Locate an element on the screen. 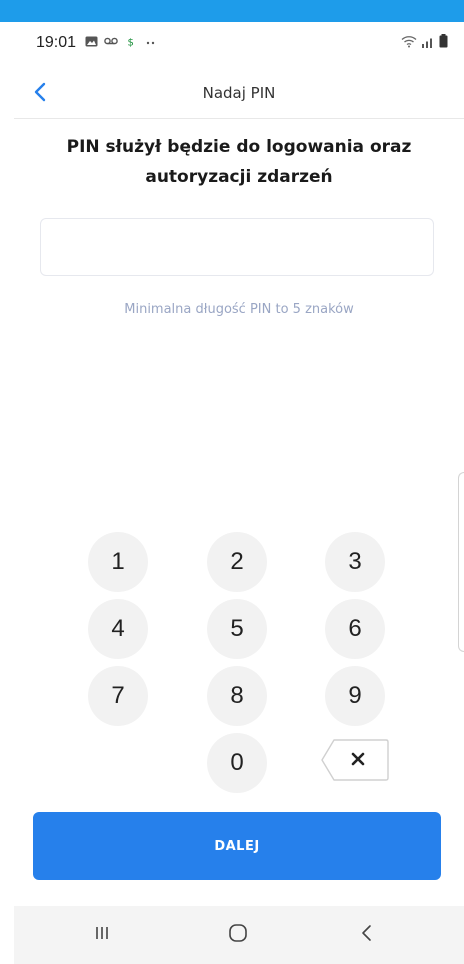 The image size is (464, 964). status-bar: 19:01 $ is located at coordinates (239, 44).